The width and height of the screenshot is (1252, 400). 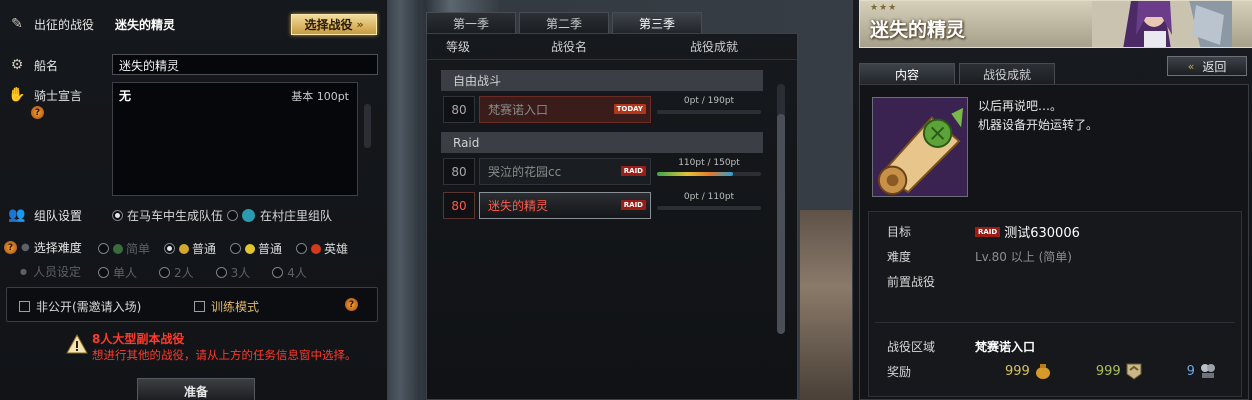 I want to click on scrollbar-thumb, so click(x=781, y=224).